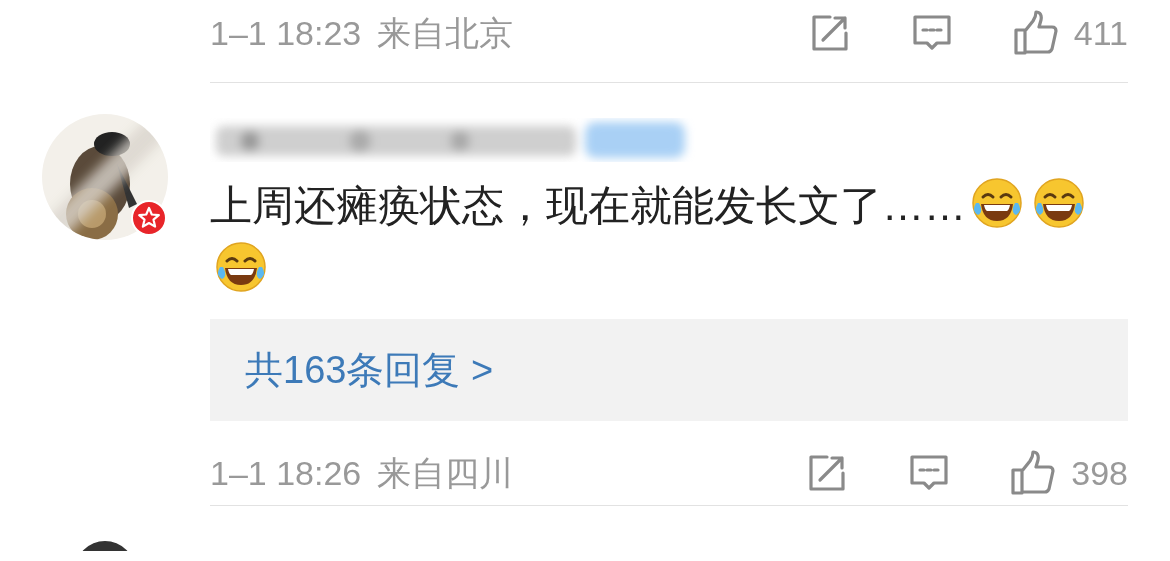 This screenshot has width=1170, height=561. Describe the element at coordinates (1100, 33) in the screenshot. I see `like-count: 411` at that location.